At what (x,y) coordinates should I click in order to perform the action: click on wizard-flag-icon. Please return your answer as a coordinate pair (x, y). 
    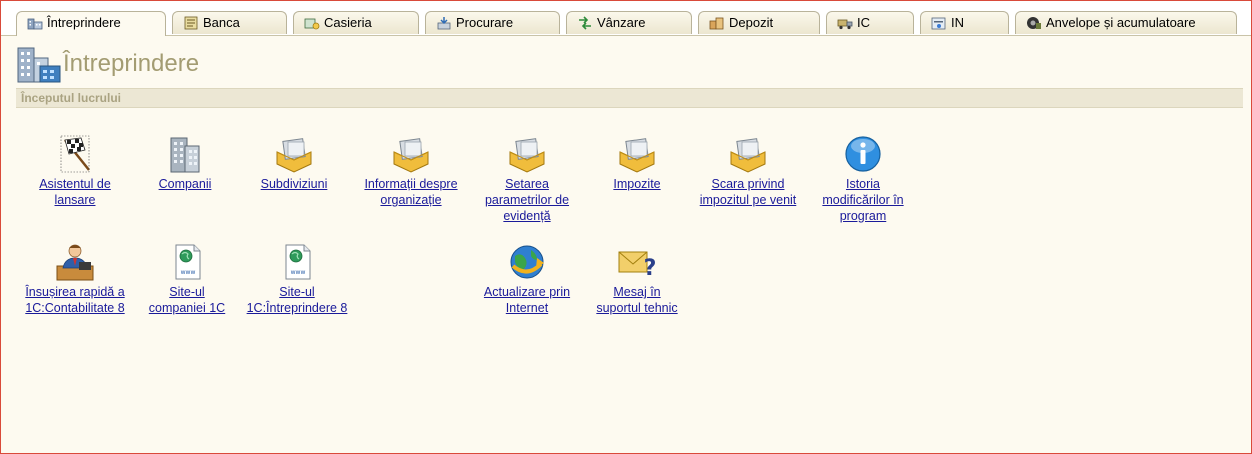
    Looking at the image, I should click on (75, 154).